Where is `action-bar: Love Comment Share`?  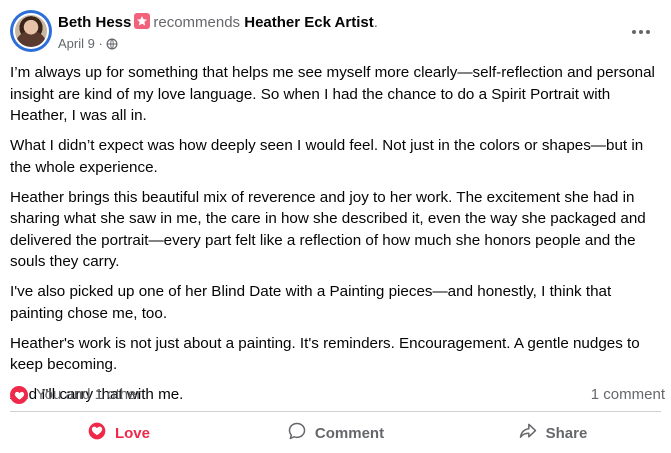 action-bar: Love Comment Share is located at coordinates (335, 433).